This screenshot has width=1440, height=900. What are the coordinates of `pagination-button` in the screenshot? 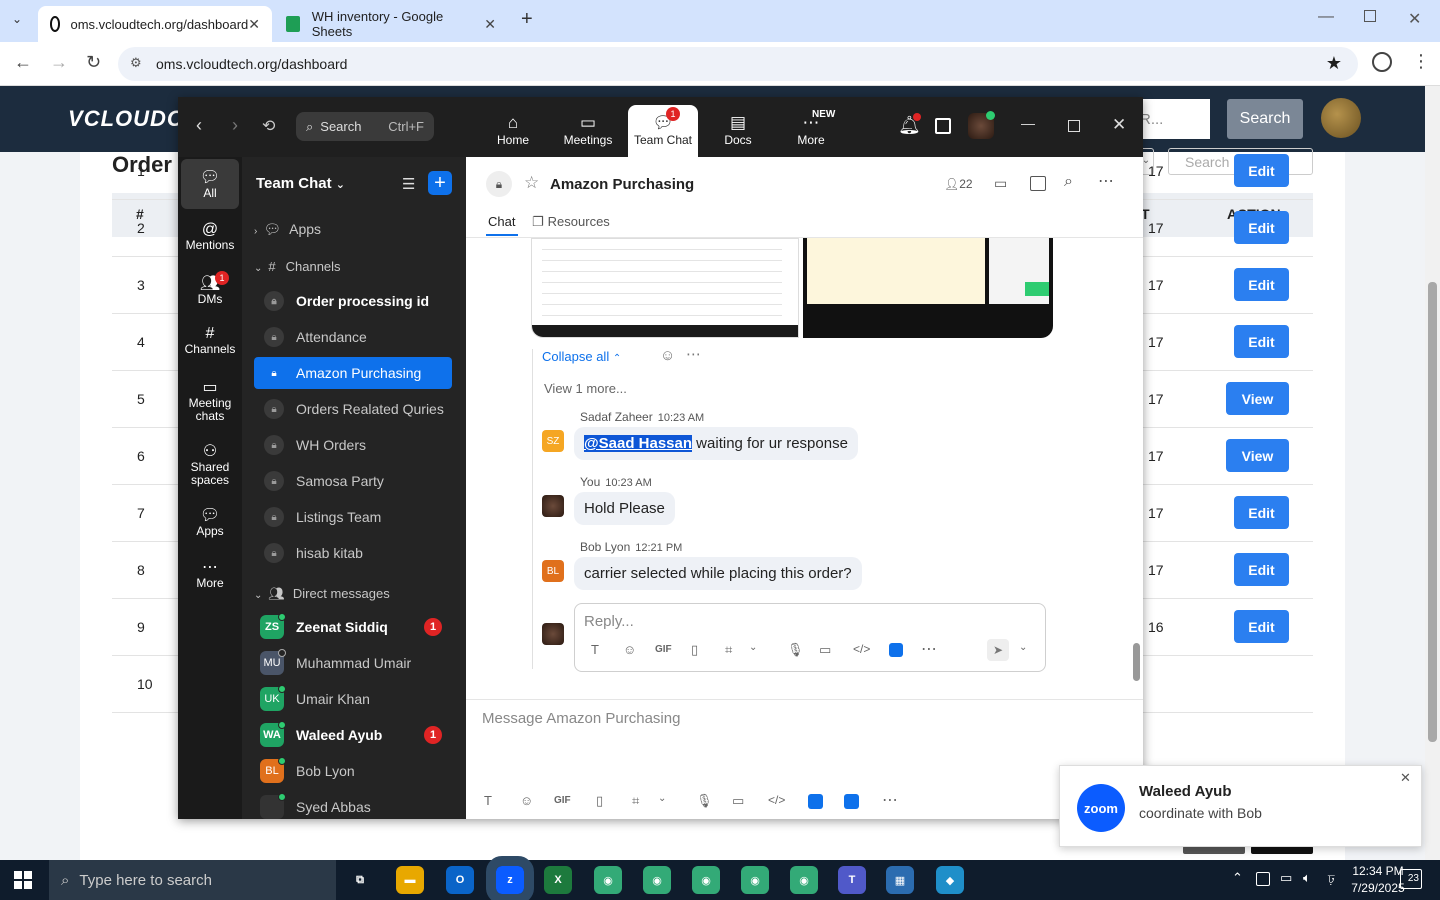 It's located at (1214, 850).